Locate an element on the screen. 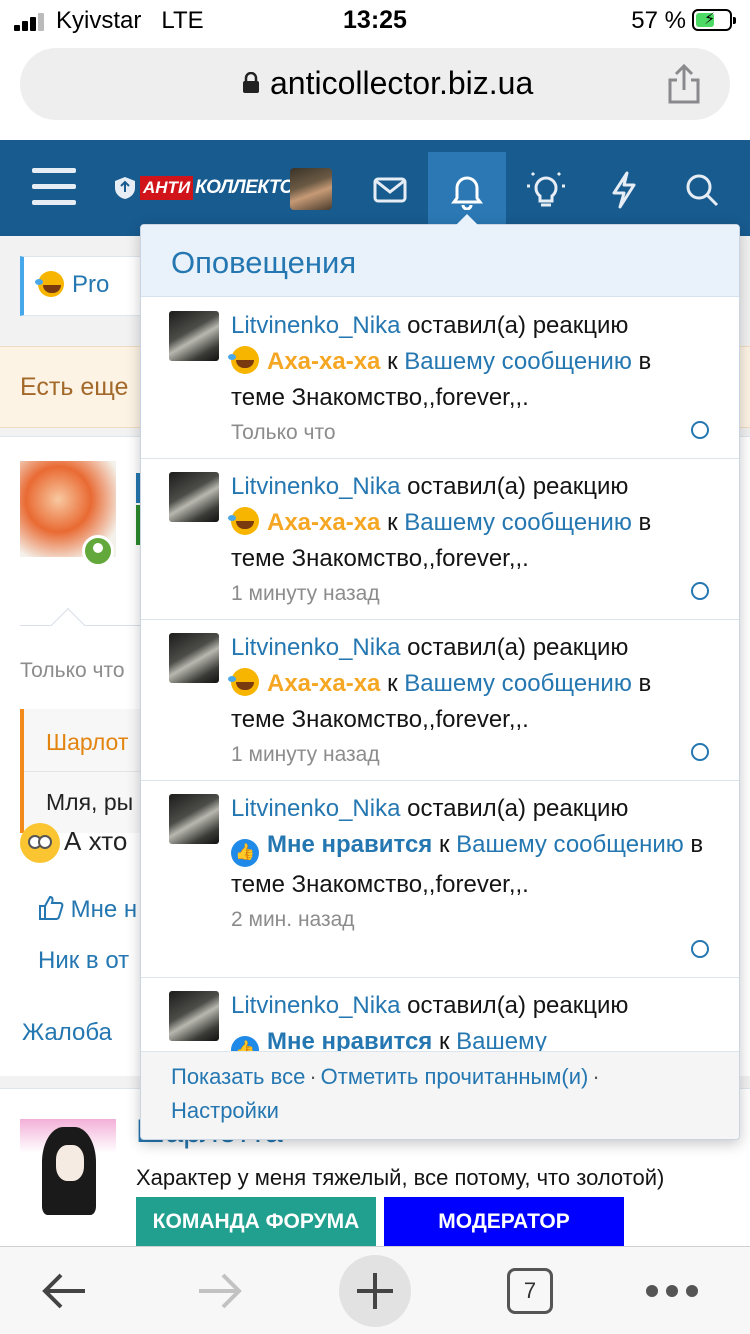 This screenshot has width=750, height=1334. back-arrow-icon is located at coordinates (64, 1291).